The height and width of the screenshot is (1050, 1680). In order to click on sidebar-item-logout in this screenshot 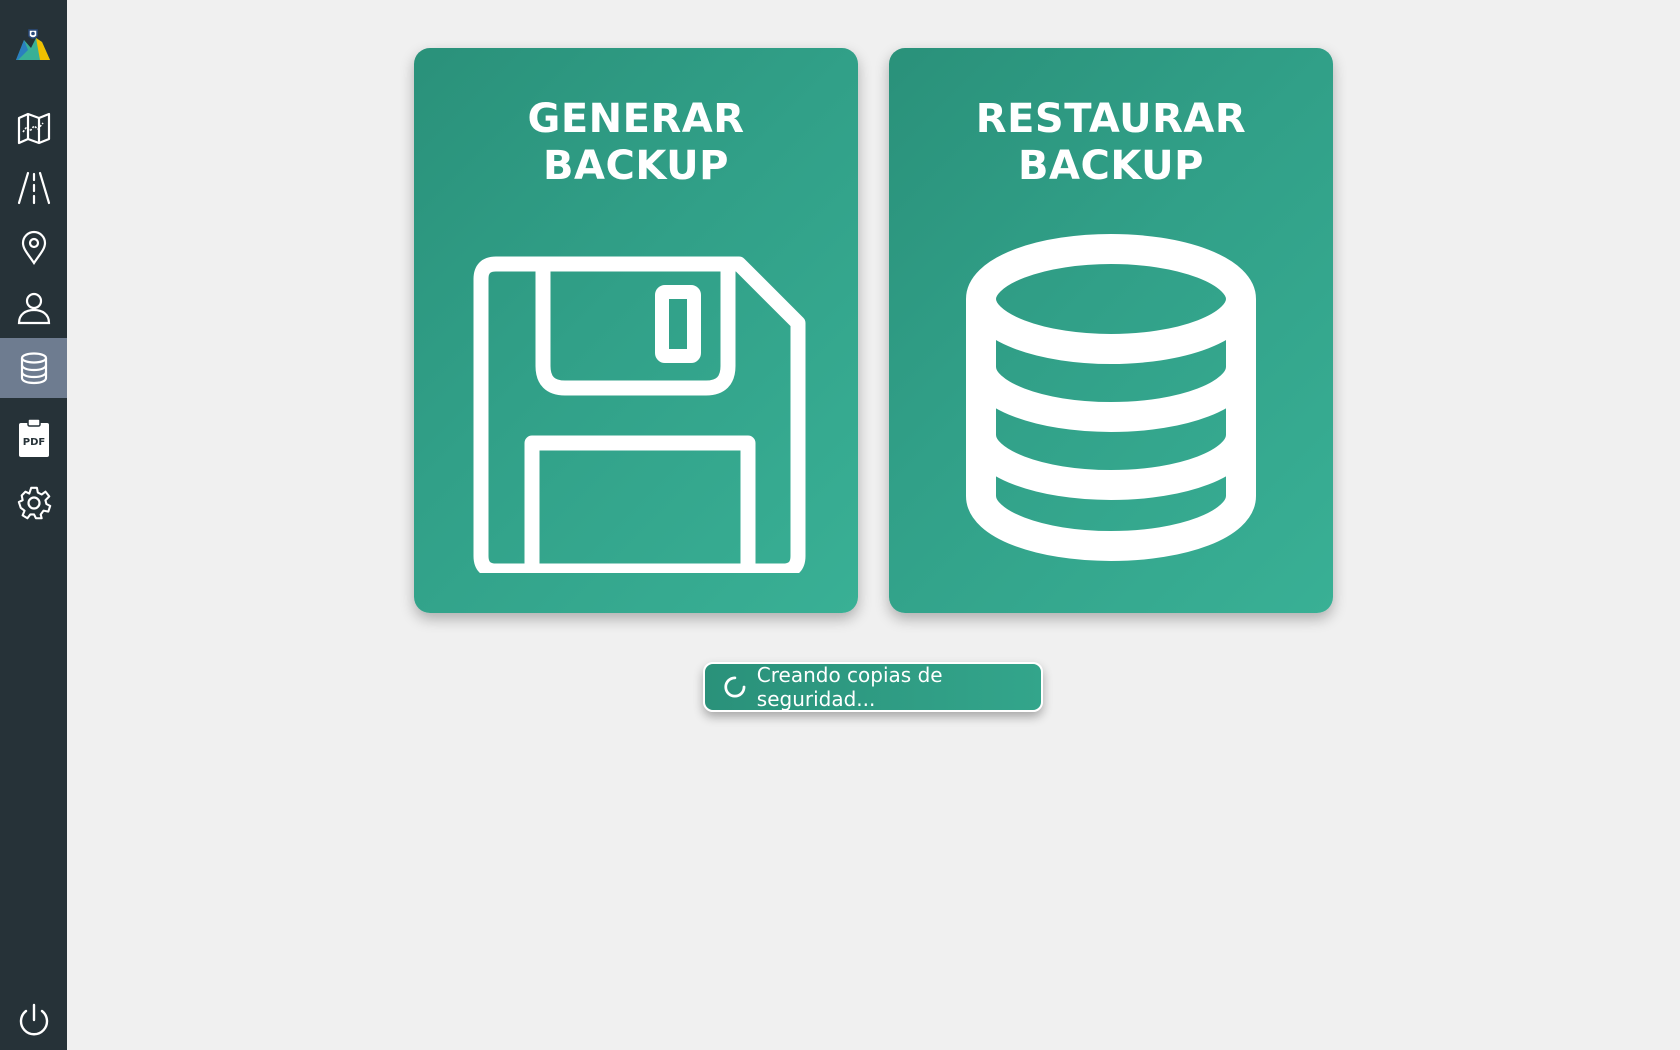, I will do `click(33, 1020)`.